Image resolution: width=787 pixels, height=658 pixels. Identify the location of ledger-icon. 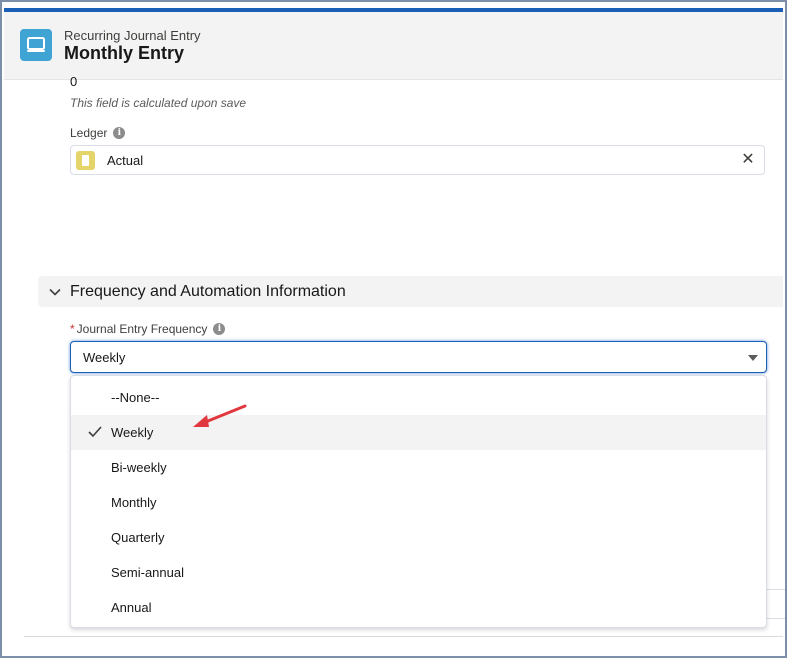
(85, 160).